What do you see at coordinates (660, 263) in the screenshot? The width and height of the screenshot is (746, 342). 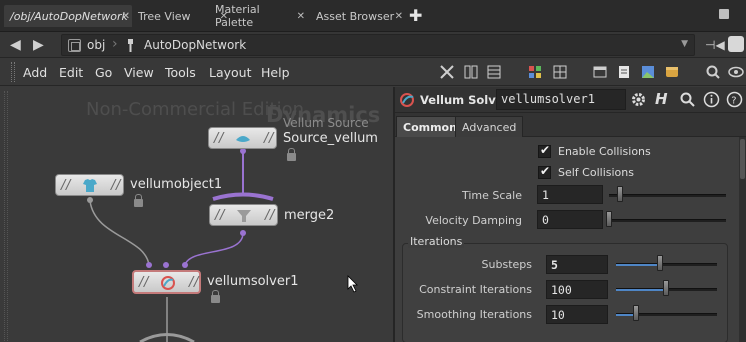 I see `substeps-slider-handle` at bounding box center [660, 263].